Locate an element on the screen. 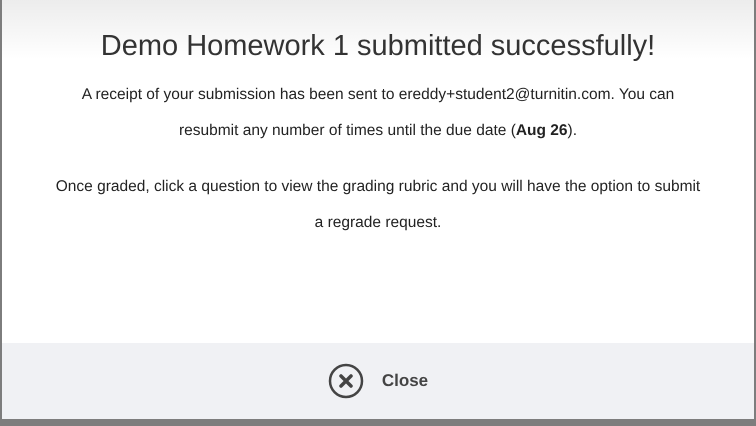 The width and height of the screenshot is (756, 426). dialog-title: Demo Homework 1 submitted successfully! is located at coordinates (378, 46).